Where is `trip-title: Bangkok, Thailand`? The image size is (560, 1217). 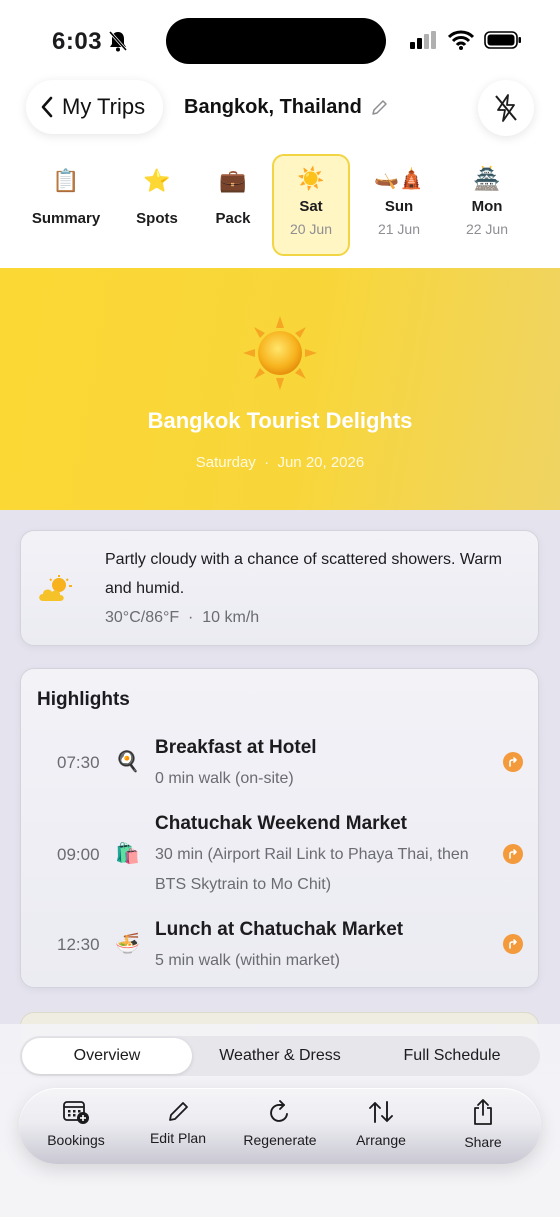 trip-title: Bangkok, Thailand is located at coordinates (286, 107).